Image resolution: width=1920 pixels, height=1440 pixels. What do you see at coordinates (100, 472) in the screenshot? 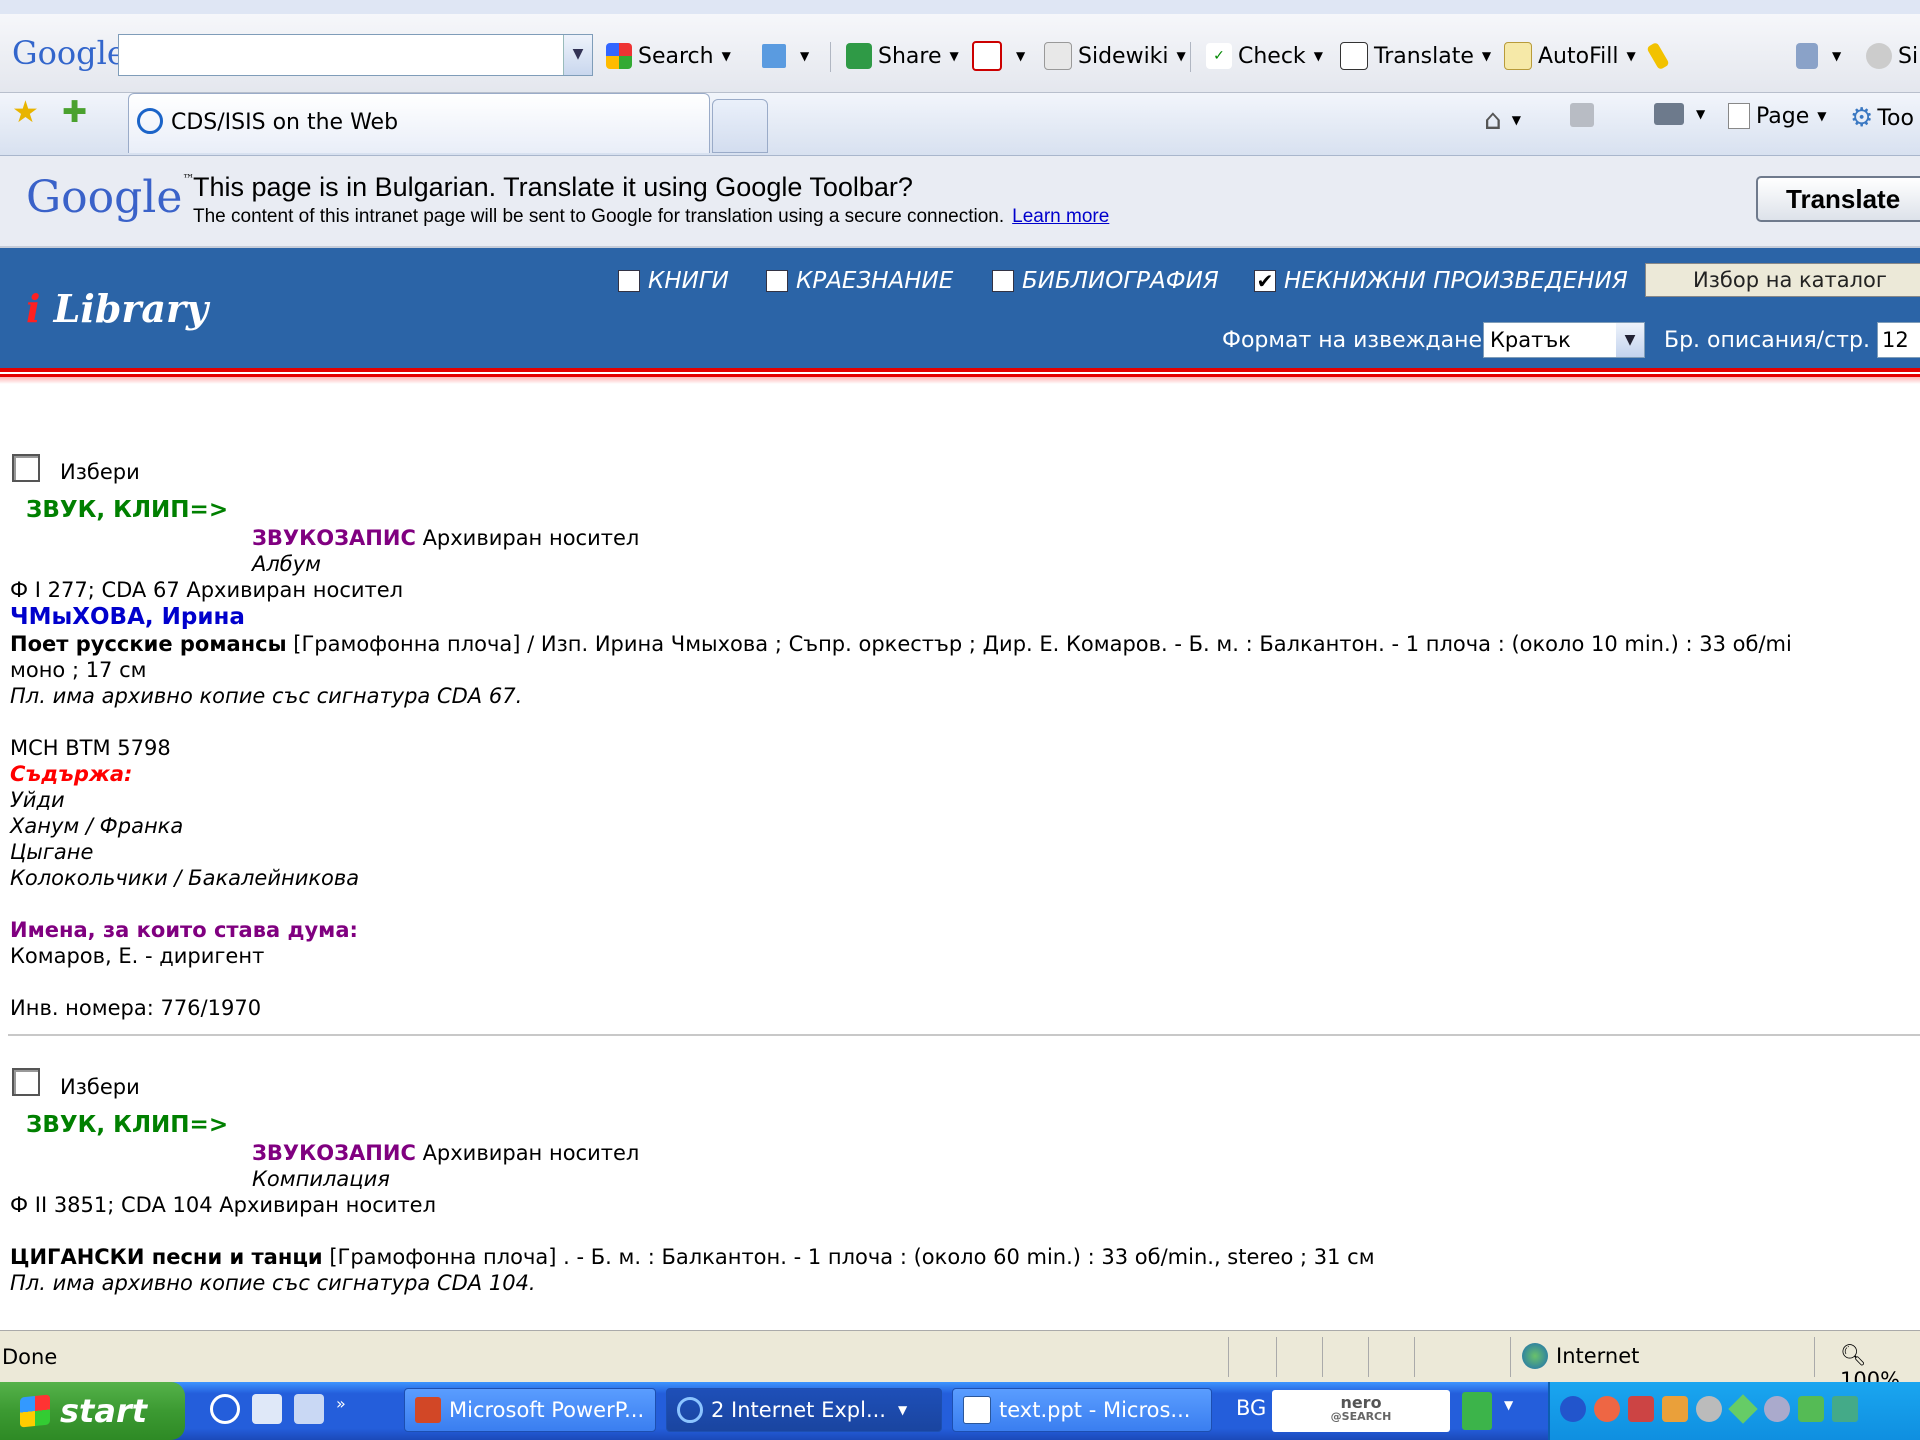
I see `select-label: Избери` at bounding box center [100, 472].